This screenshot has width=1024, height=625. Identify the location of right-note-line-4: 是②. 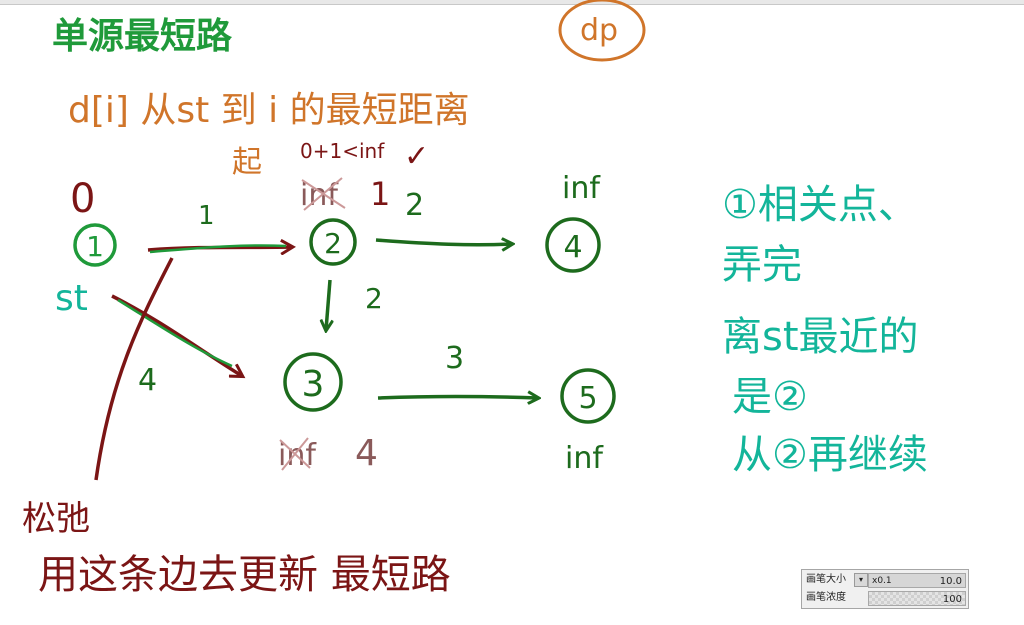
(770, 397).